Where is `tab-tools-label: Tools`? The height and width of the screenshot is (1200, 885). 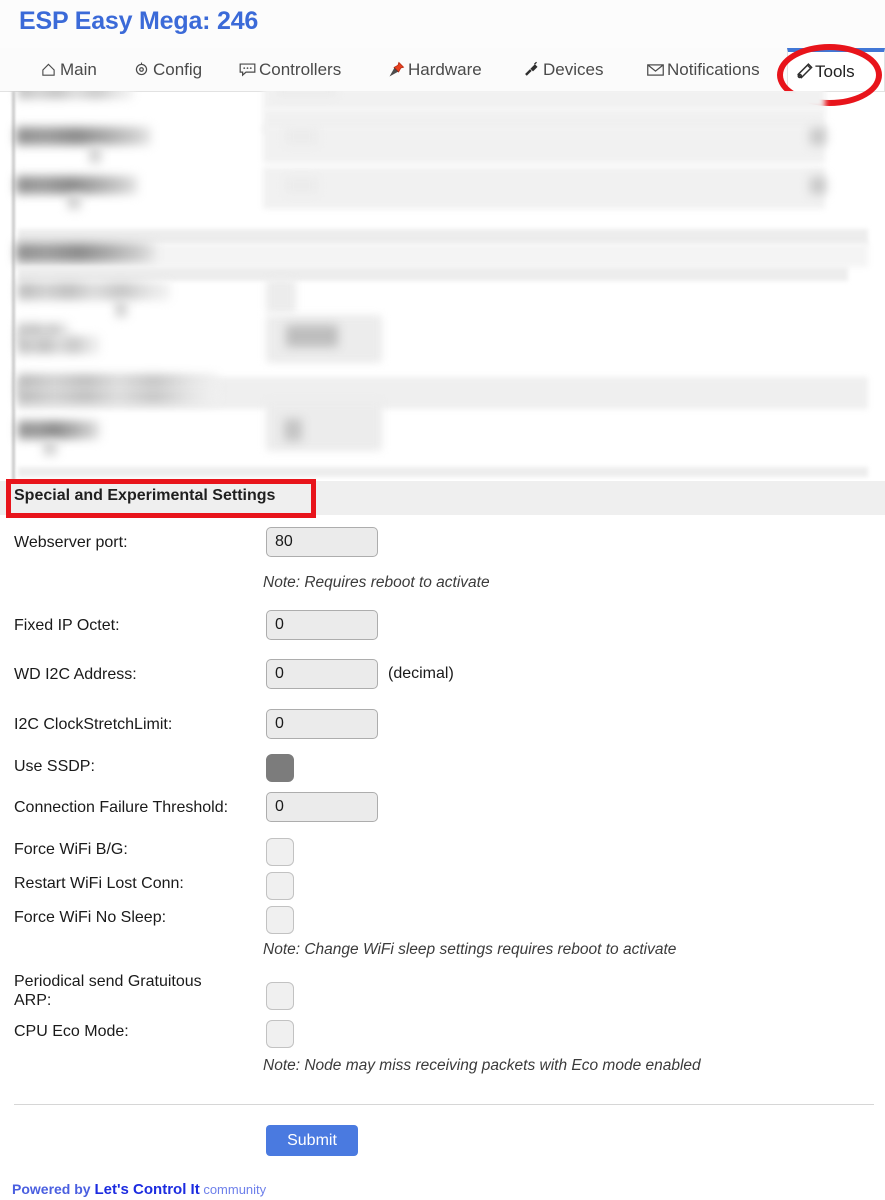
tab-tools-label: Tools is located at coordinates (835, 71).